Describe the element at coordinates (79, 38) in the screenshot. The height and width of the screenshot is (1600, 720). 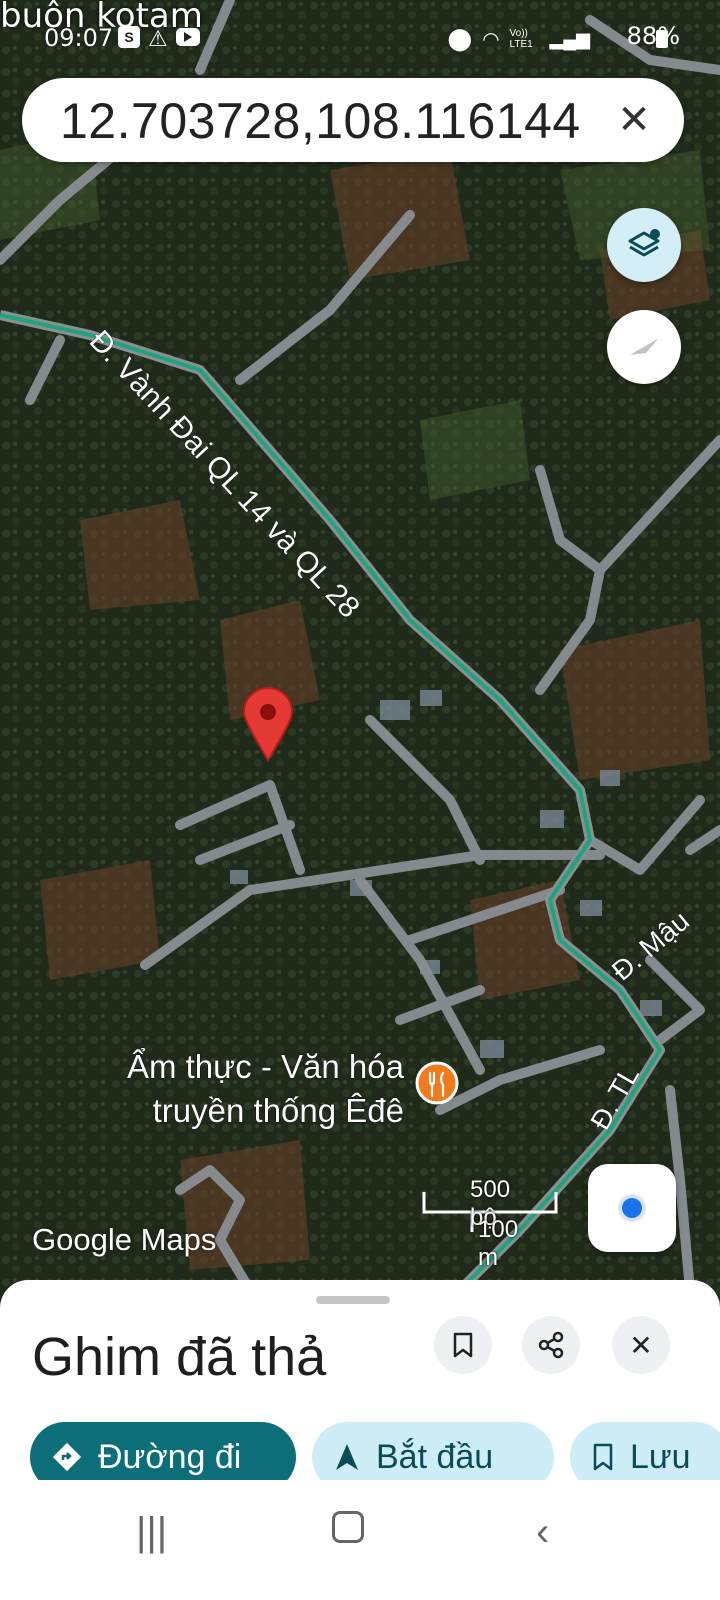
I see `status-time: 09:07` at that location.